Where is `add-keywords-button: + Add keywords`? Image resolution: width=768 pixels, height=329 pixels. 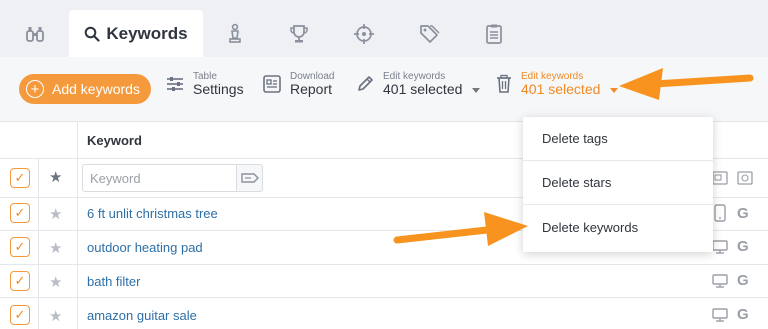
add-keywords-button: + Add keywords is located at coordinates (85, 89).